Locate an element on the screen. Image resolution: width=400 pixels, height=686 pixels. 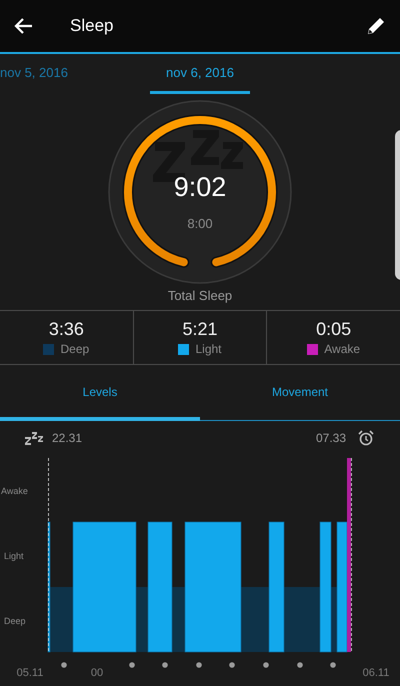
date-tab: nov 6, 2016 is located at coordinates (200, 74).